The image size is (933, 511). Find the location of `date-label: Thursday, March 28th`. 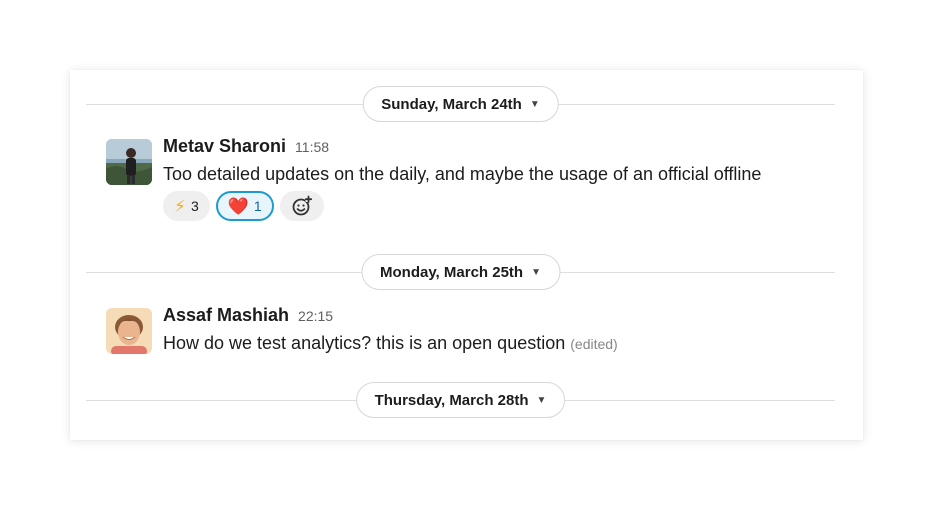

date-label: Thursday, March 28th is located at coordinates (451, 400).